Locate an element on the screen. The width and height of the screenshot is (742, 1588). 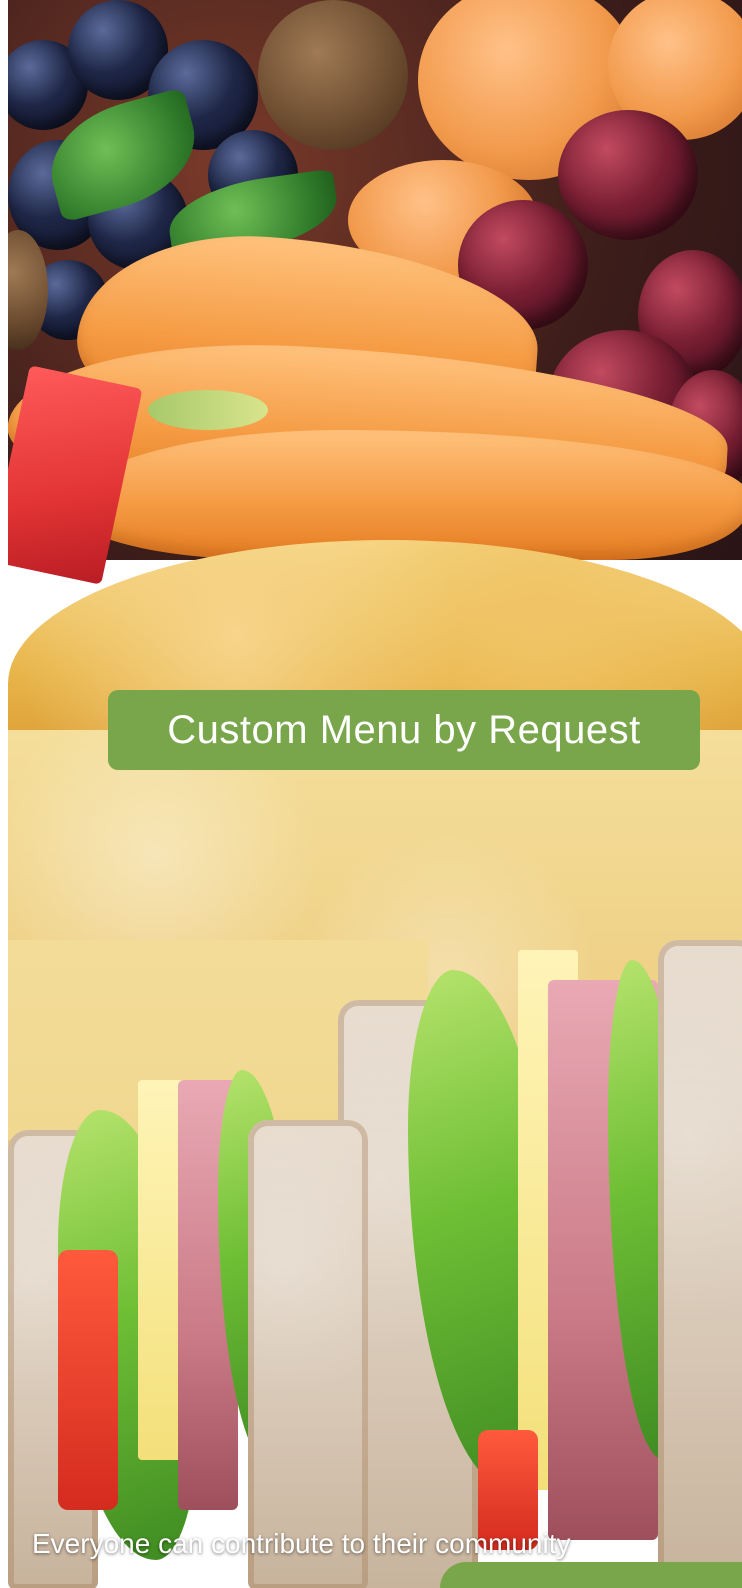
custom-menu-banner: Custom Menu by Request is located at coordinates (404, 730).